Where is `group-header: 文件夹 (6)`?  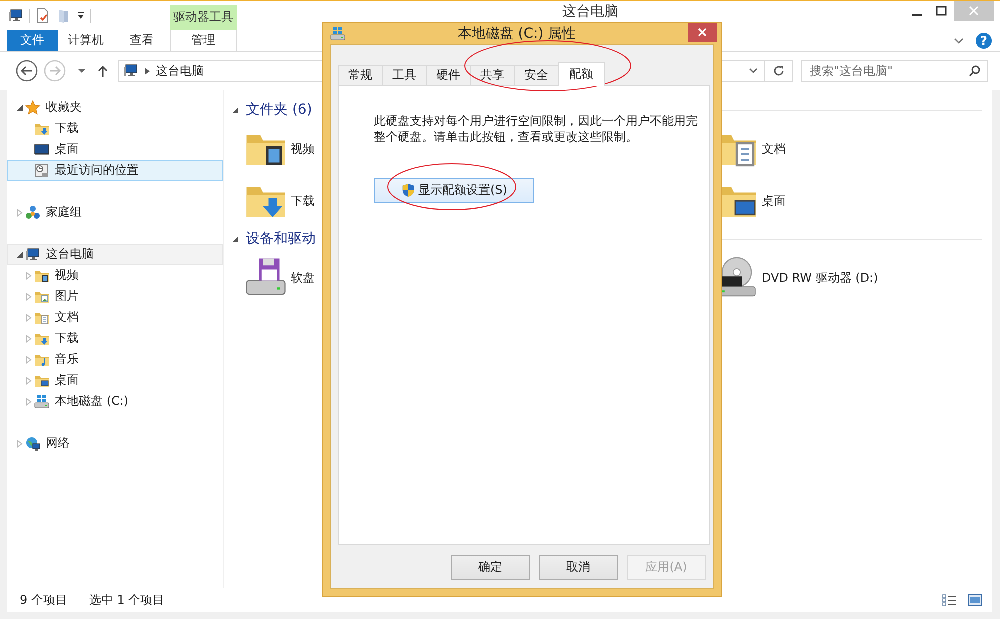 group-header: 文件夹 (6) is located at coordinates (279, 110).